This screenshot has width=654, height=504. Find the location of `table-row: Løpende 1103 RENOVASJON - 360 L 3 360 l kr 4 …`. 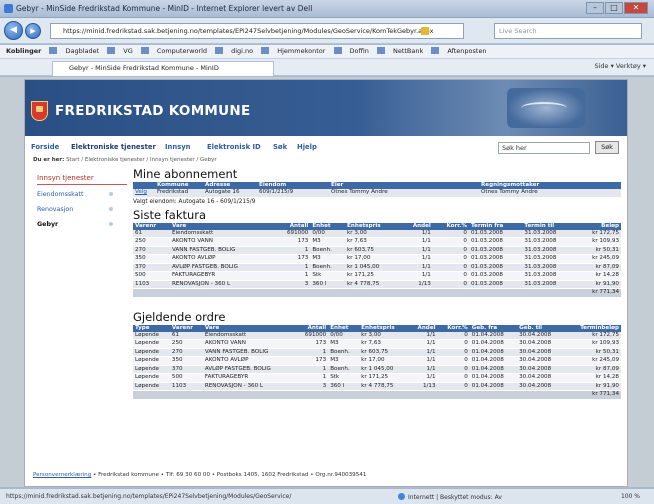

table-row: Løpende 1103 RENOVASJON - 360 L 3 360 l kr 4 … is located at coordinates (377, 386).